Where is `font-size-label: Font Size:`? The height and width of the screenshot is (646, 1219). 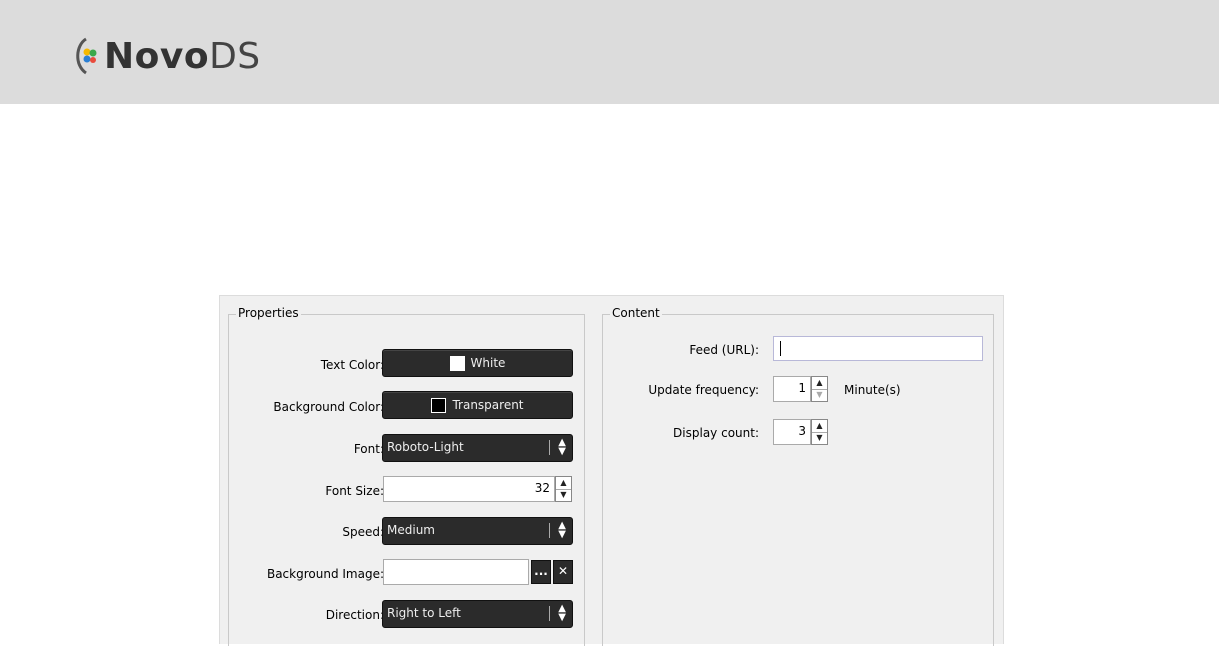 font-size-label: Font Size: is located at coordinates (354, 491).